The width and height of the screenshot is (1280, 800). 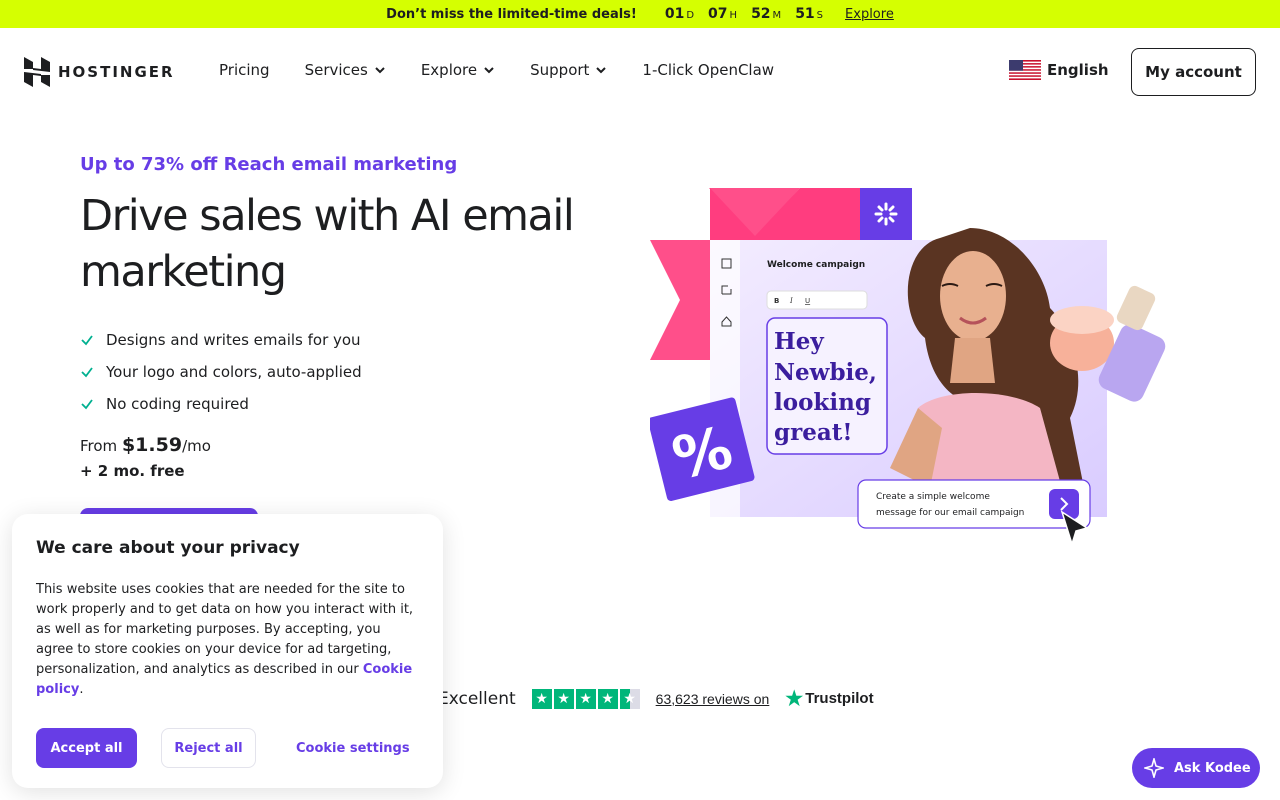 I want to click on review-count: 63,623 reviews on, so click(x=713, y=699).